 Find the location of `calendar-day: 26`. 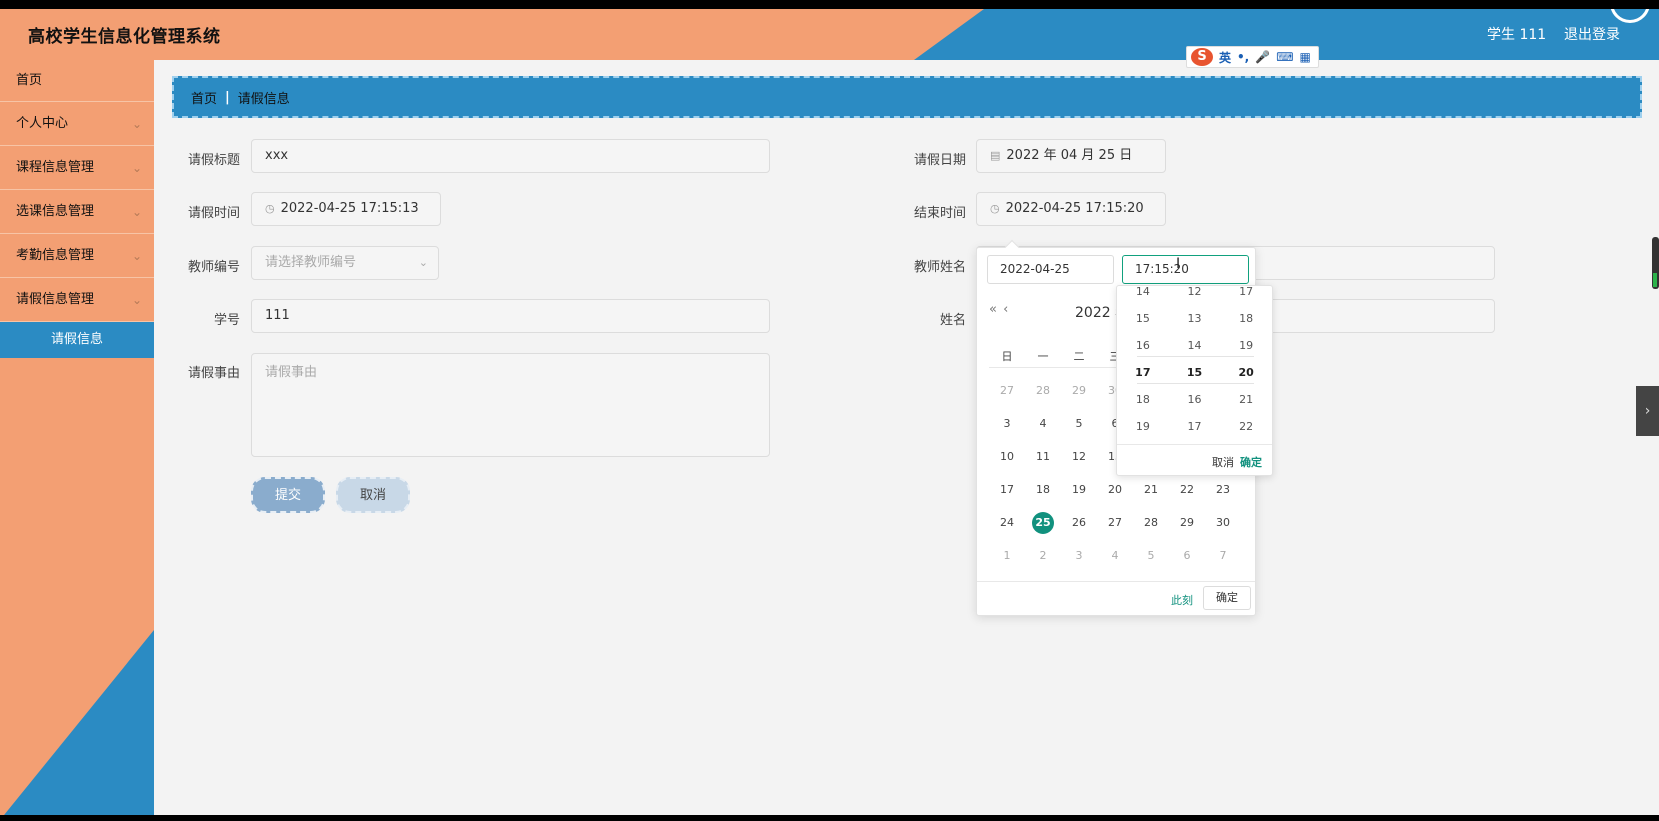

calendar-day: 26 is located at coordinates (1079, 522).